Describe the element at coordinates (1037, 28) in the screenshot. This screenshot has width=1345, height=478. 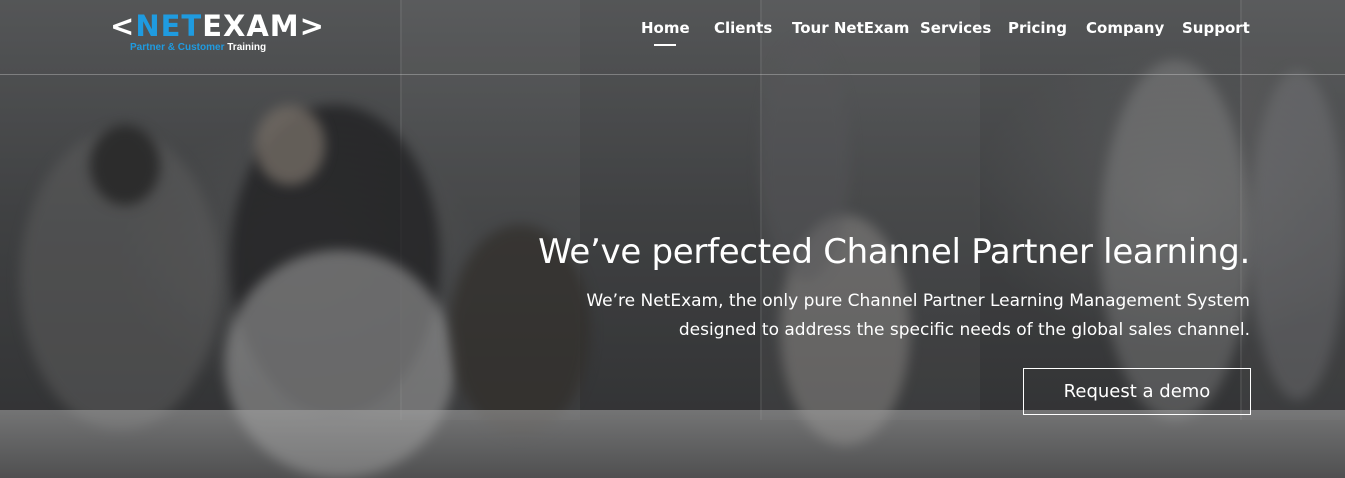
I see `nav-item-pricing: Pricing` at that location.